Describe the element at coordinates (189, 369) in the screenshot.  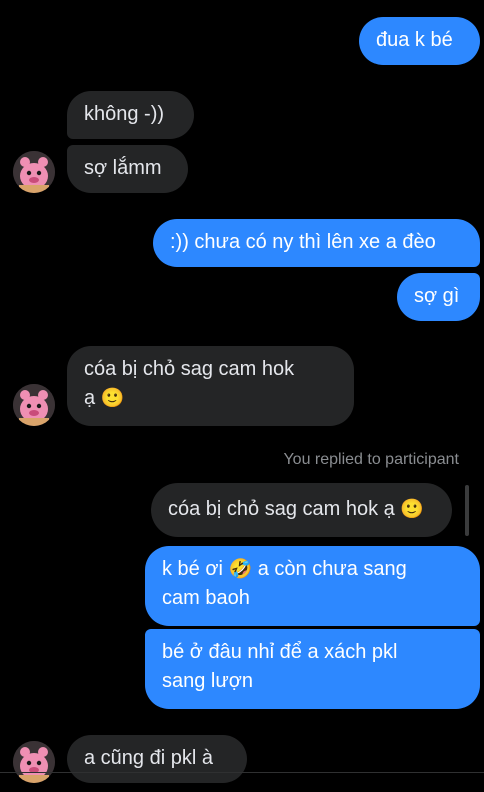
I see `message-text-line: cóa bị chỏ sag cam hok` at that location.